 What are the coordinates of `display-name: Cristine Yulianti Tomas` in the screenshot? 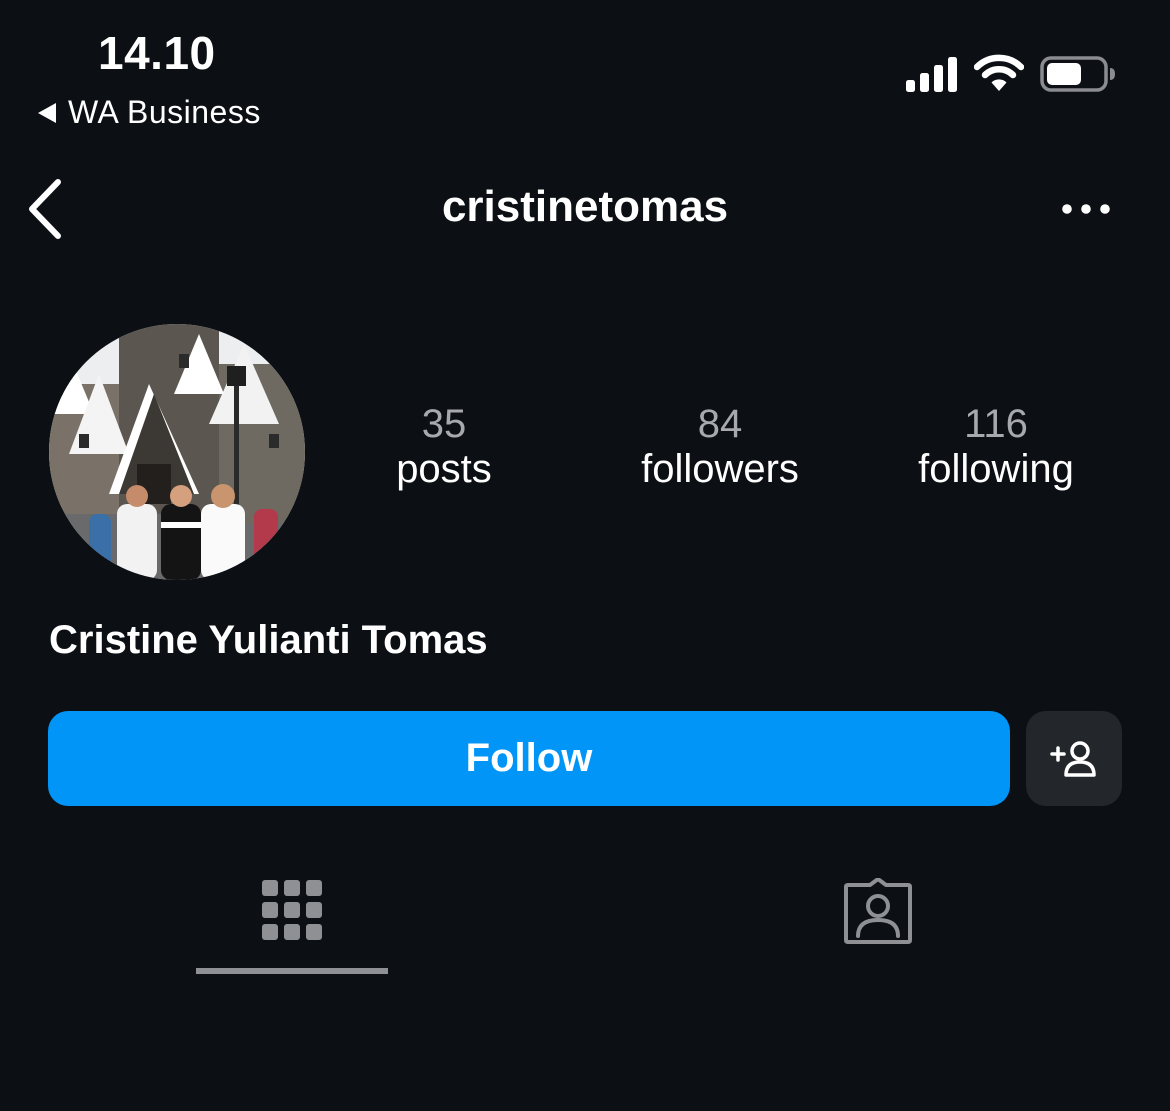 It's located at (268, 640).